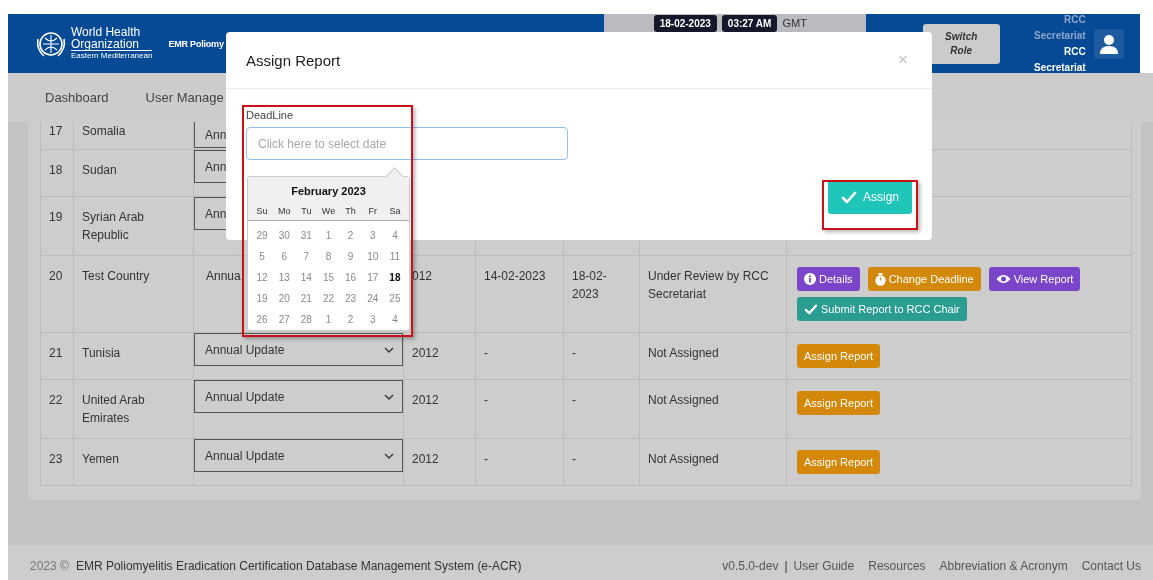  I want to click on footer-link: Resources, so click(897, 565).